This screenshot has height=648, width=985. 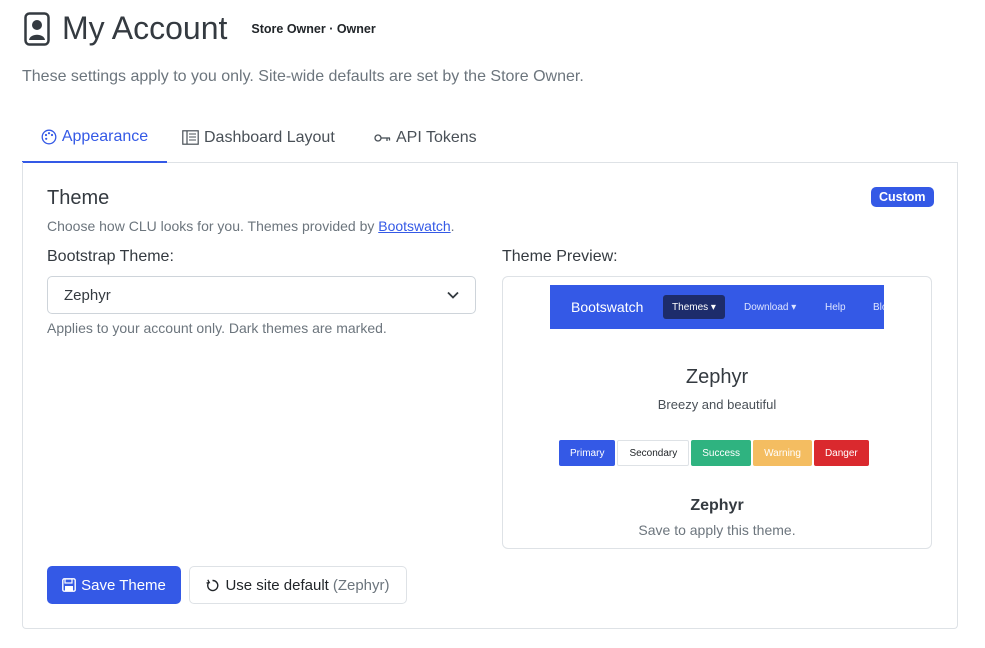 What do you see at coordinates (277, 585) in the screenshot?
I see `use-site-default-label: Use site default` at bounding box center [277, 585].